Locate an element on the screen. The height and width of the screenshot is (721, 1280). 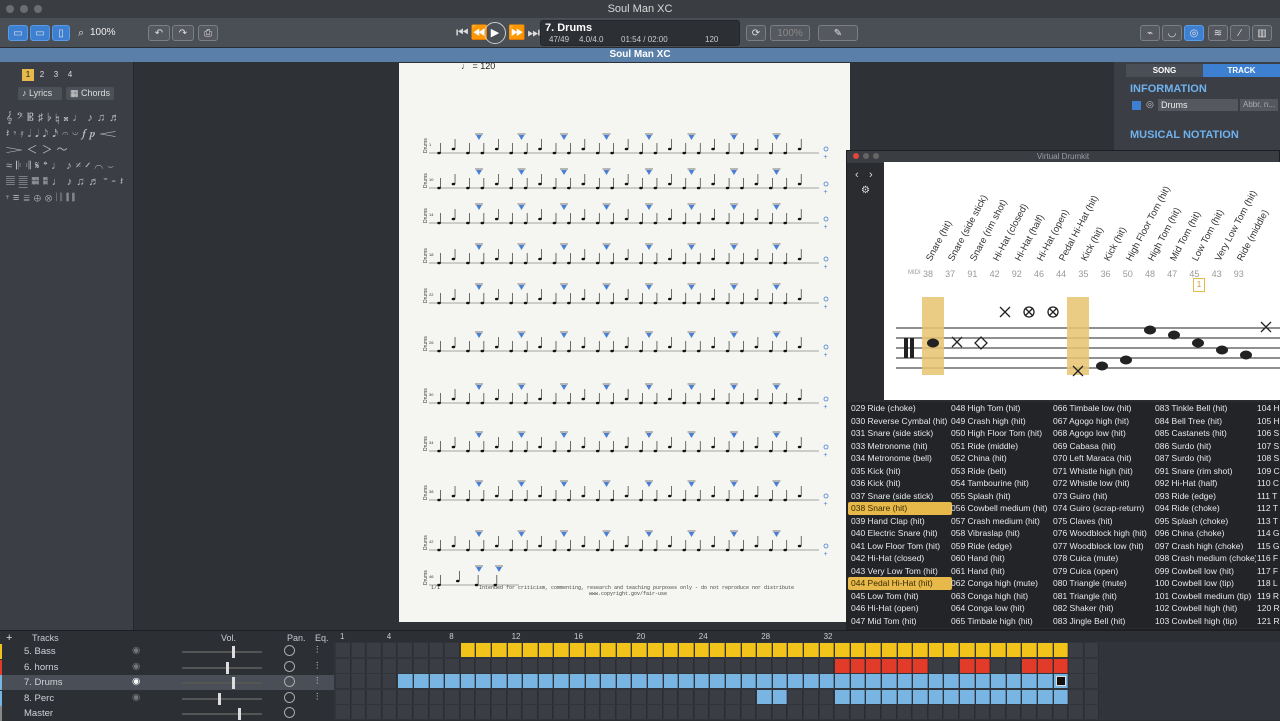
instrument-list-item: 102 Cowbell high (hit) is located at coordinates (1204, 608).